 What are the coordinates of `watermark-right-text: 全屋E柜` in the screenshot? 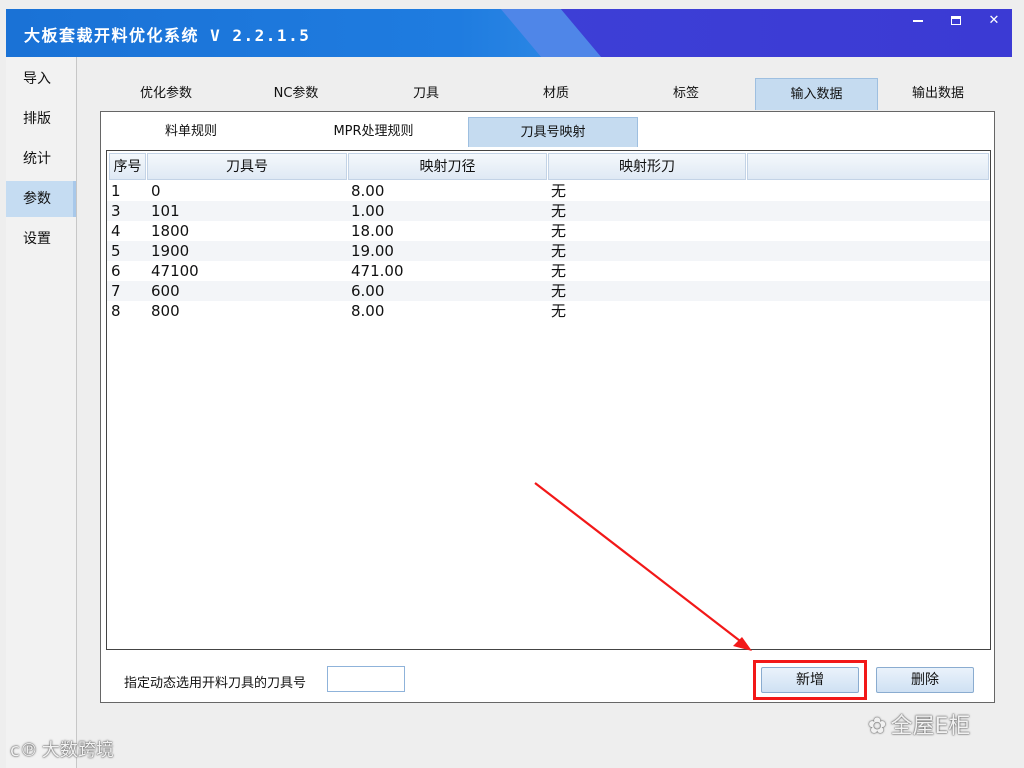 It's located at (930, 726).